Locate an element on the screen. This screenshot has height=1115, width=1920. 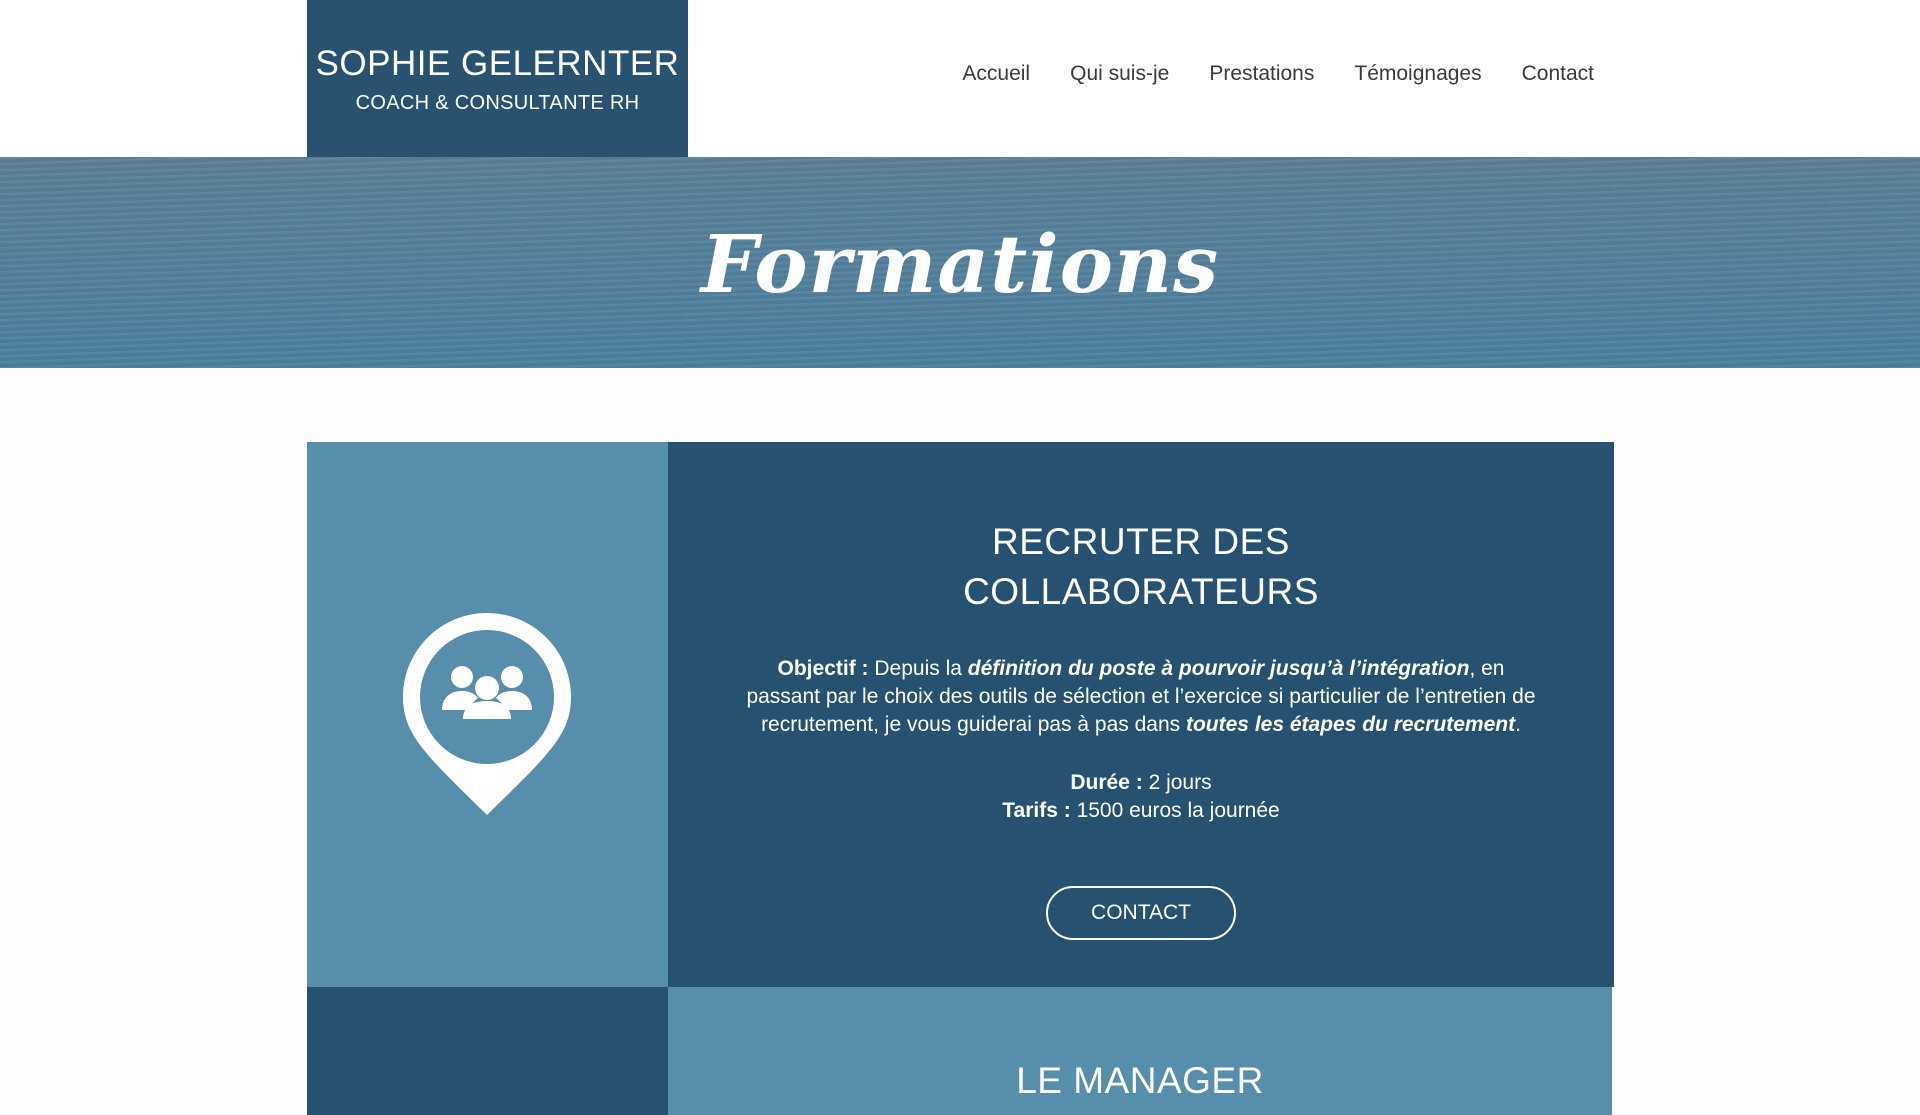
card2-title: LE MANAGER is located at coordinates (1140, 1080).